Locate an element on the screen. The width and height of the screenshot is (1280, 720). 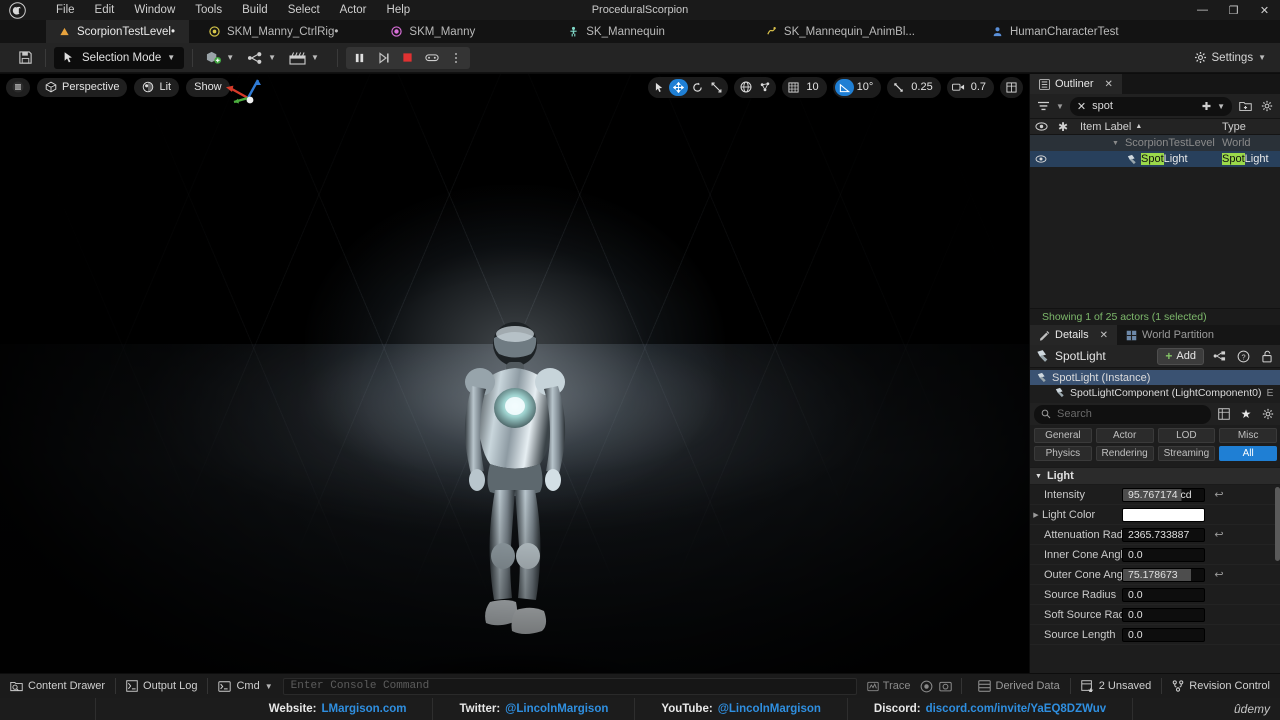
filter-actor: Actor is located at coordinates (1124, 435).